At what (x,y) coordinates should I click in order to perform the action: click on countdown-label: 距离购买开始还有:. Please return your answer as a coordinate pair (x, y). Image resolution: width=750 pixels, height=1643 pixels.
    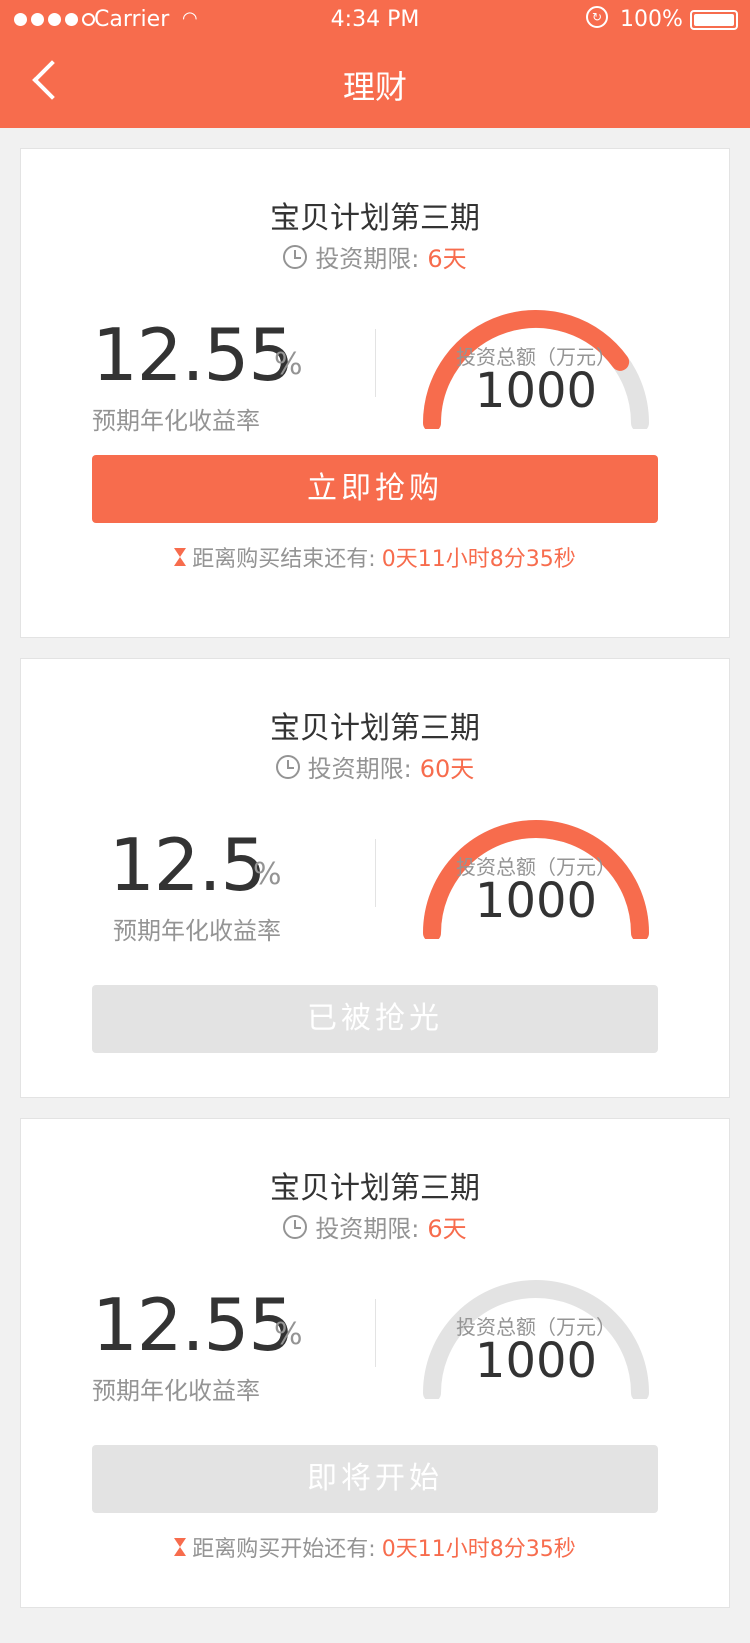
    Looking at the image, I should click on (284, 1549).